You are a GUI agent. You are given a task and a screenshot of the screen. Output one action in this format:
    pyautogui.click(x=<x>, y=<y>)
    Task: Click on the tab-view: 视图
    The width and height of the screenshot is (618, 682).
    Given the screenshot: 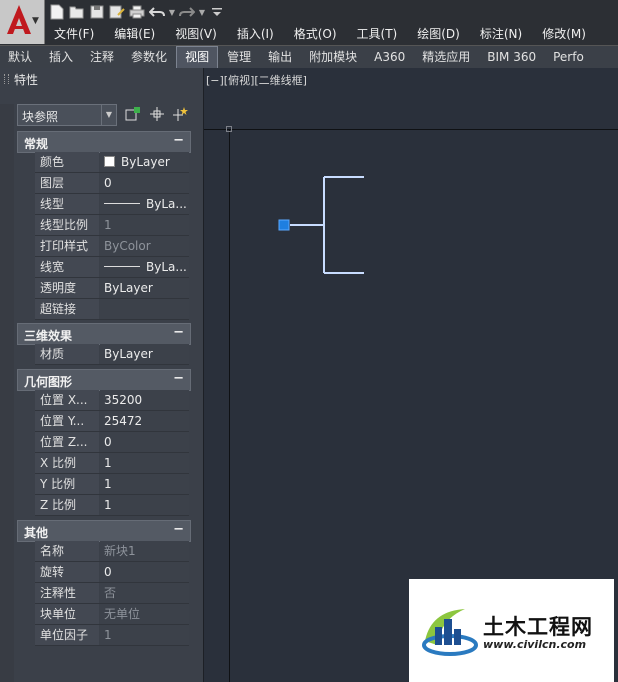 What is the action you would take?
    pyautogui.click(x=197, y=57)
    